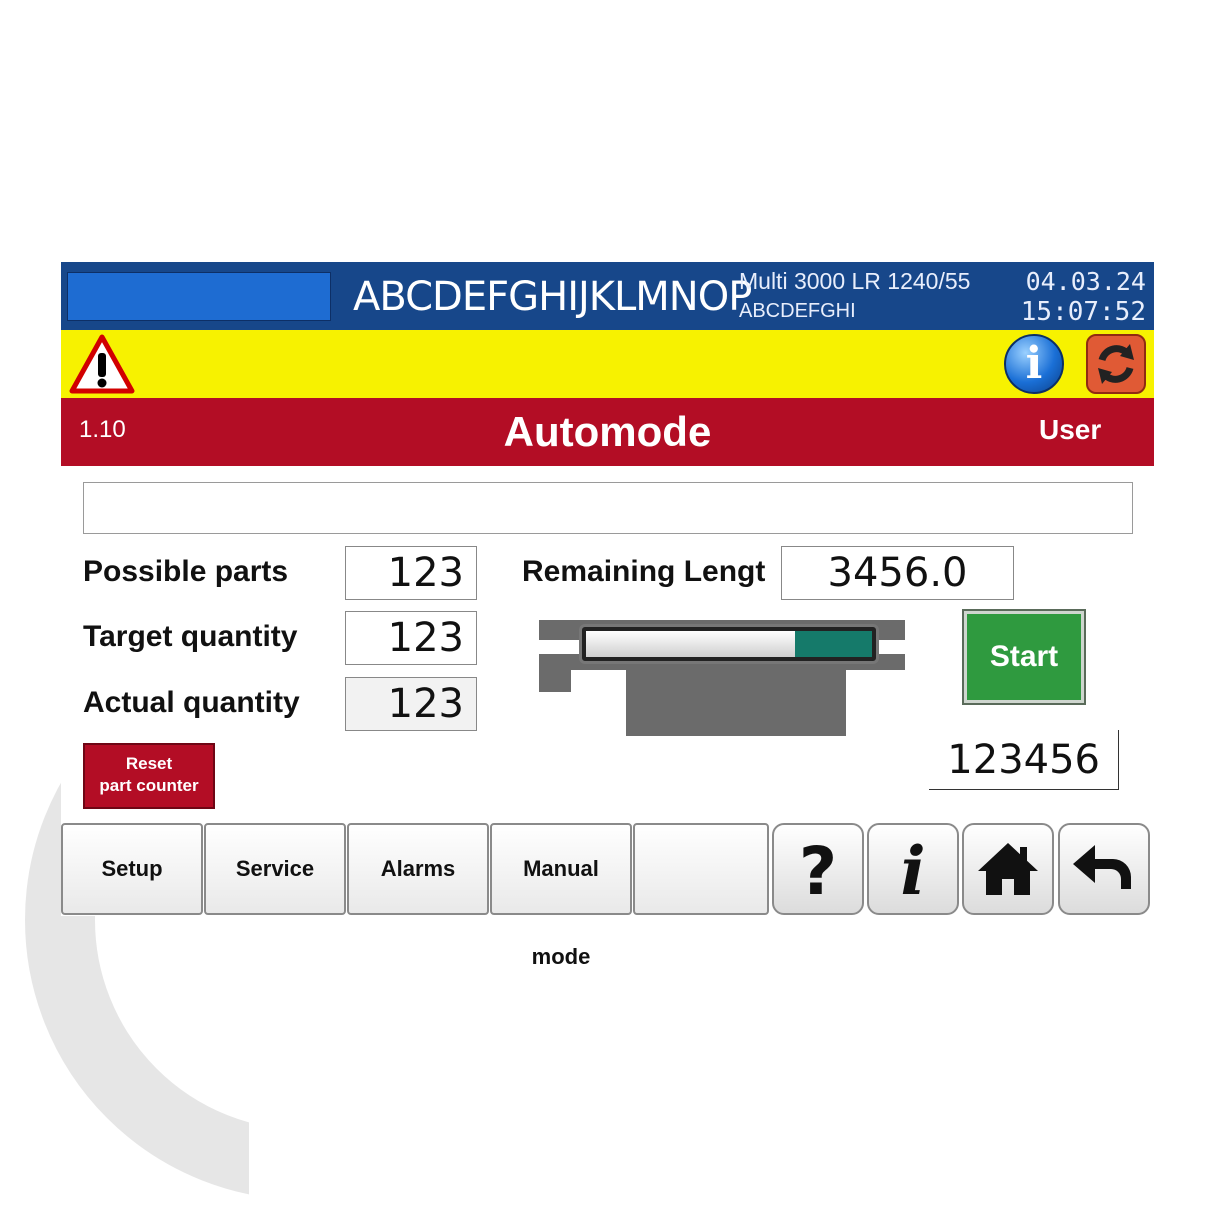 The width and height of the screenshot is (1215, 1215). What do you see at coordinates (736, 703) in the screenshot?
I see `material-block` at bounding box center [736, 703].